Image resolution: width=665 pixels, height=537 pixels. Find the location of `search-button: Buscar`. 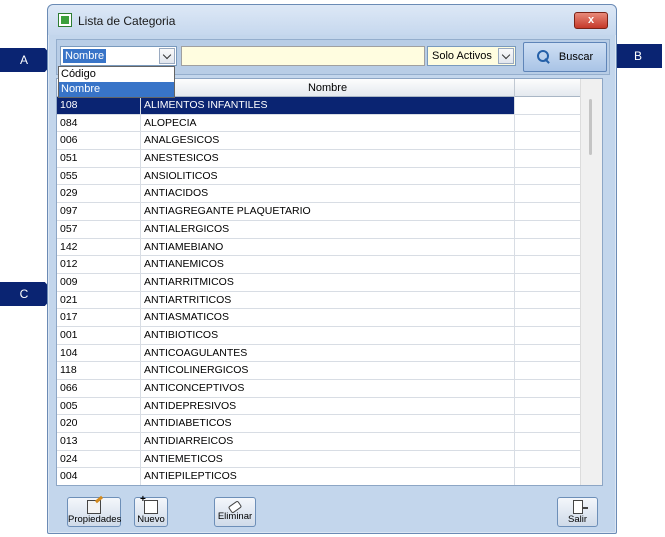

search-button: Buscar is located at coordinates (565, 57).